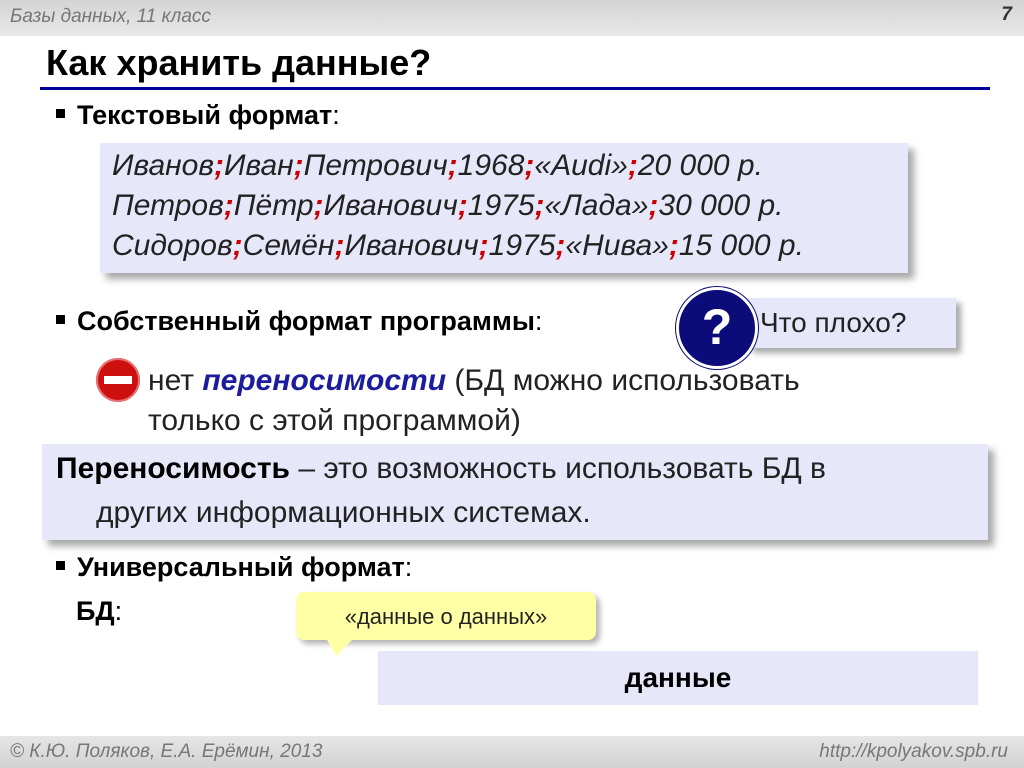 The width and height of the screenshot is (1024, 768). I want to click on data-box: данные, so click(678, 678).